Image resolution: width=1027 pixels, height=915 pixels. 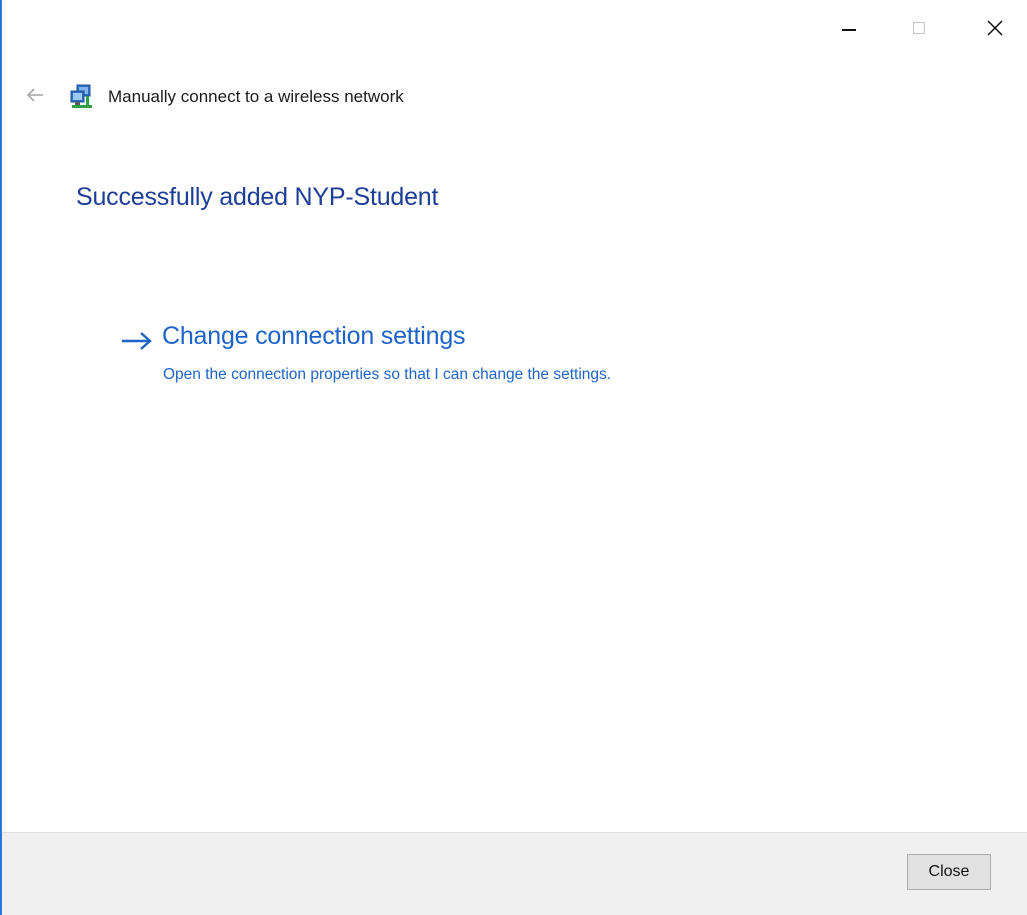 I want to click on close-x-icon, so click(x=995, y=28).